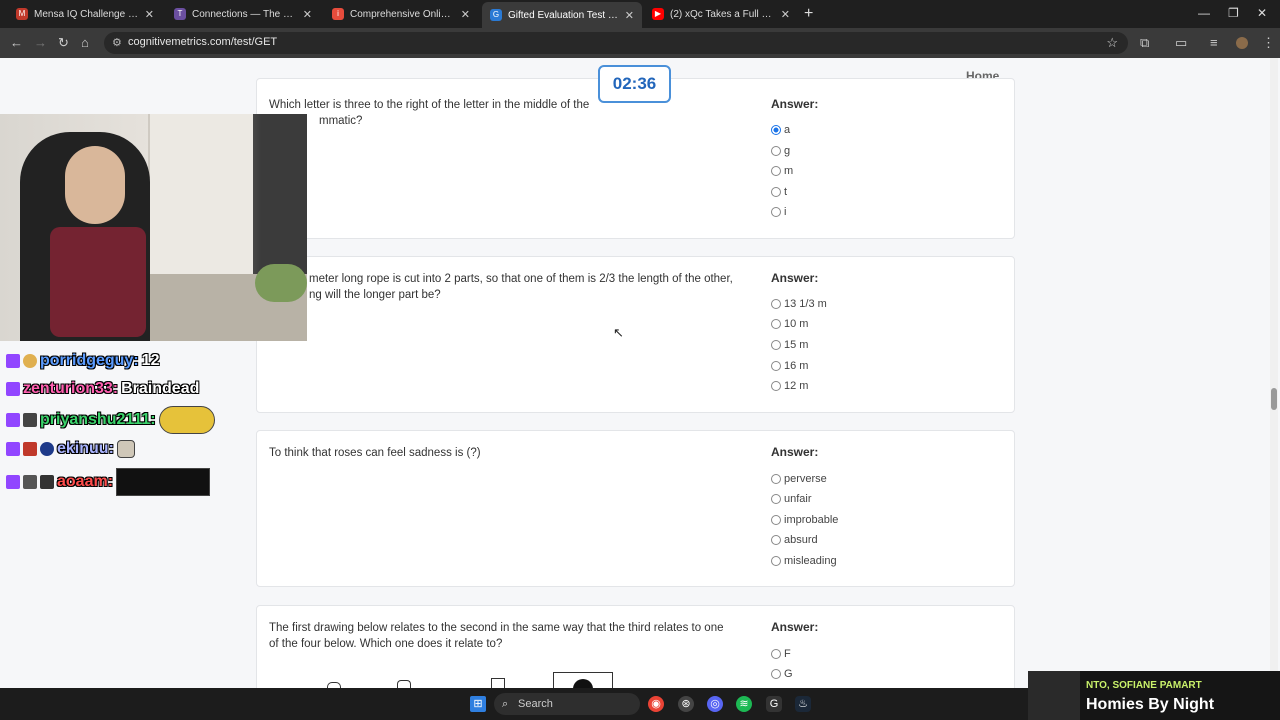 This screenshot has width=1280, height=720. What do you see at coordinates (1214, 42) in the screenshot?
I see `media-icon: ≡` at bounding box center [1214, 42].